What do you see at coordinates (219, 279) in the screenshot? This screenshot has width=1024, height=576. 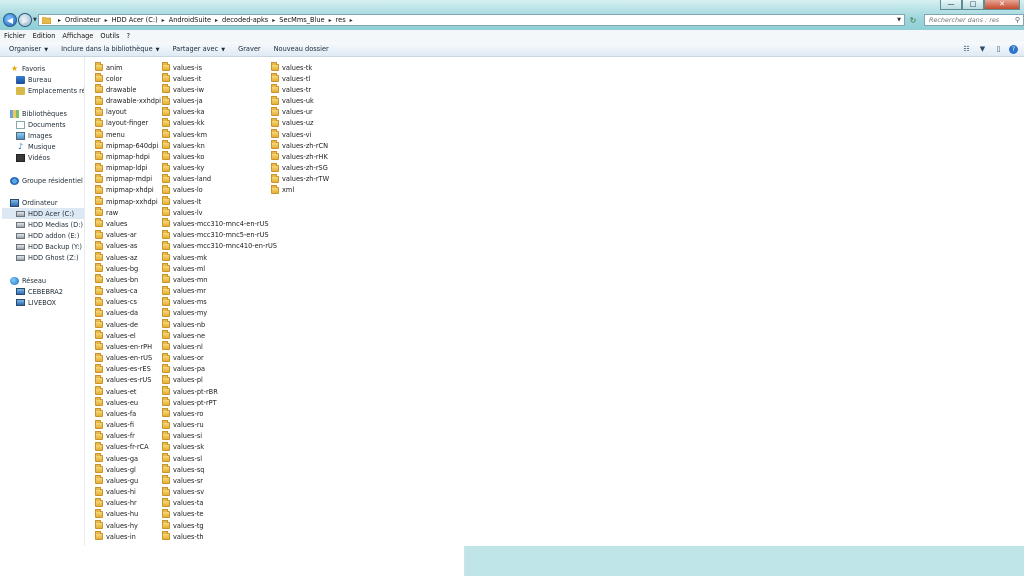 I see `folder-item: values-mn` at bounding box center [219, 279].